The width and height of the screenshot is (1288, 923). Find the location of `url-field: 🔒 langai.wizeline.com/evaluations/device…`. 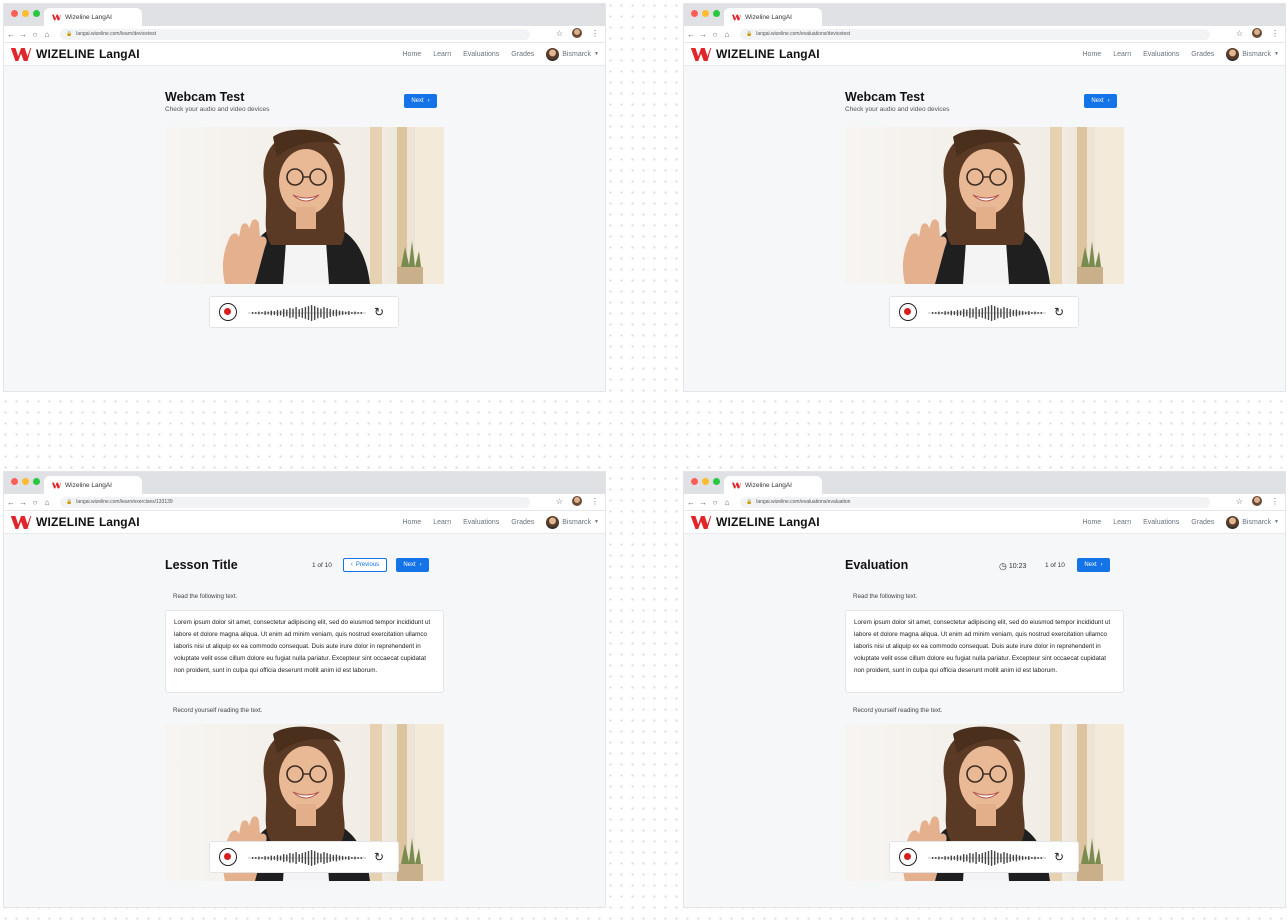

url-field: 🔒 langai.wizeline.com/evaluations/device… is located at coordinates (975, 34).